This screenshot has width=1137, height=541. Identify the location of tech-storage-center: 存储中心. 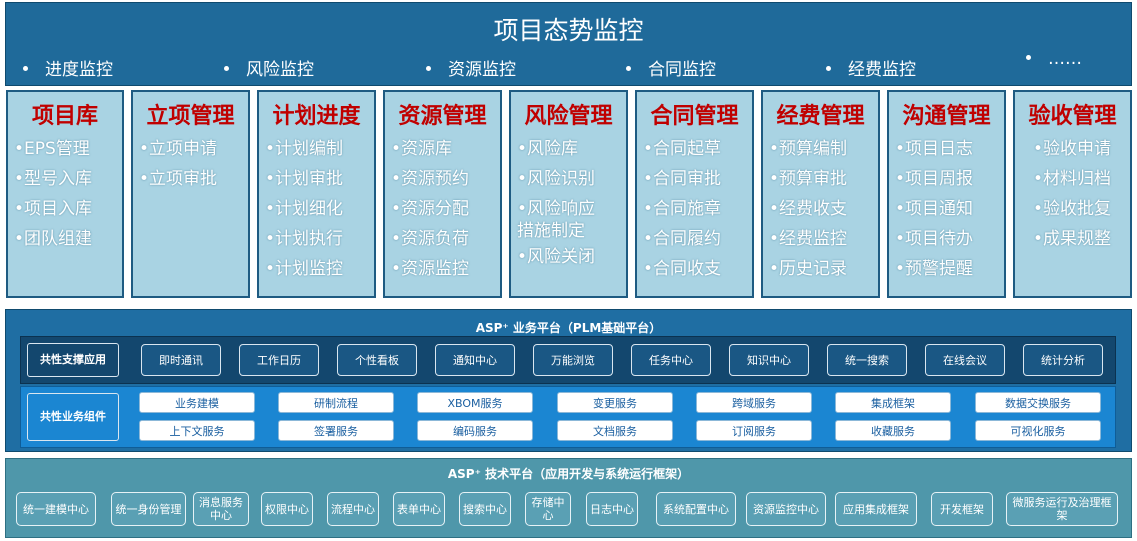
(548, 509).